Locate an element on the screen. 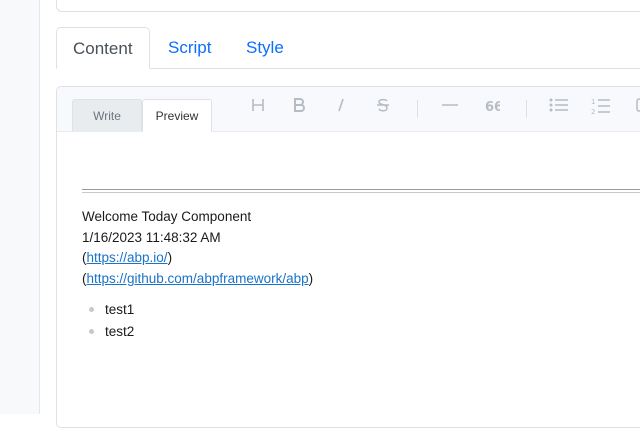 The image size is (640, 428). ordered-list-icon: 12 is located at coordinates (601, 109).